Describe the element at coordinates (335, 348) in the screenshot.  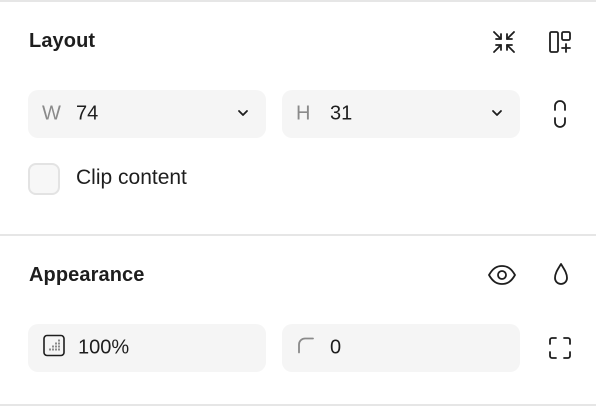
I see `corner-radius-value: 0` at that location.